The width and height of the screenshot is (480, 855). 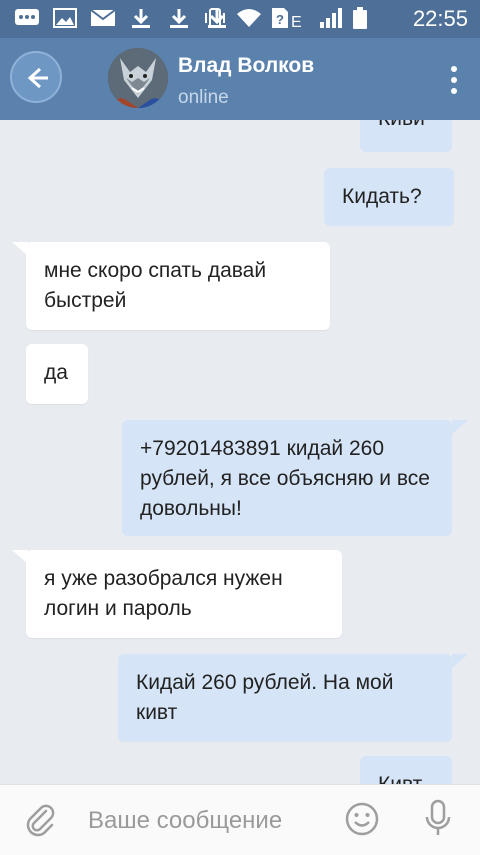 I want to click on message-incoming: мне скоро спать давай быстрей, so click(x=178, y=286).